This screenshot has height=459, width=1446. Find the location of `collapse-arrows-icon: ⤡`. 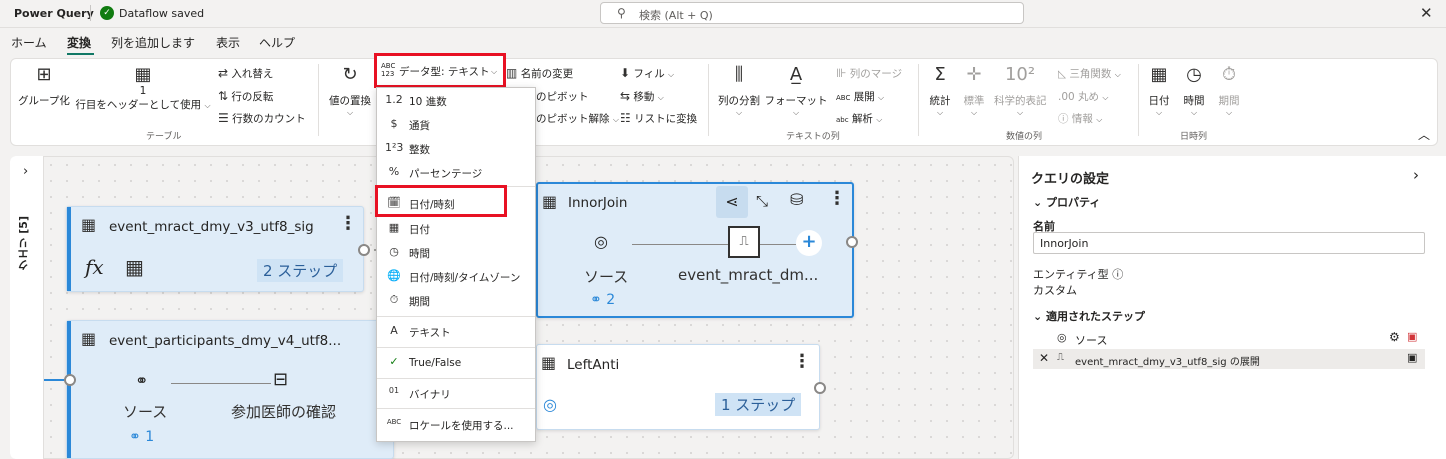

collapse-arrows-icon: ⤡ is located at coordinates (762, 201).